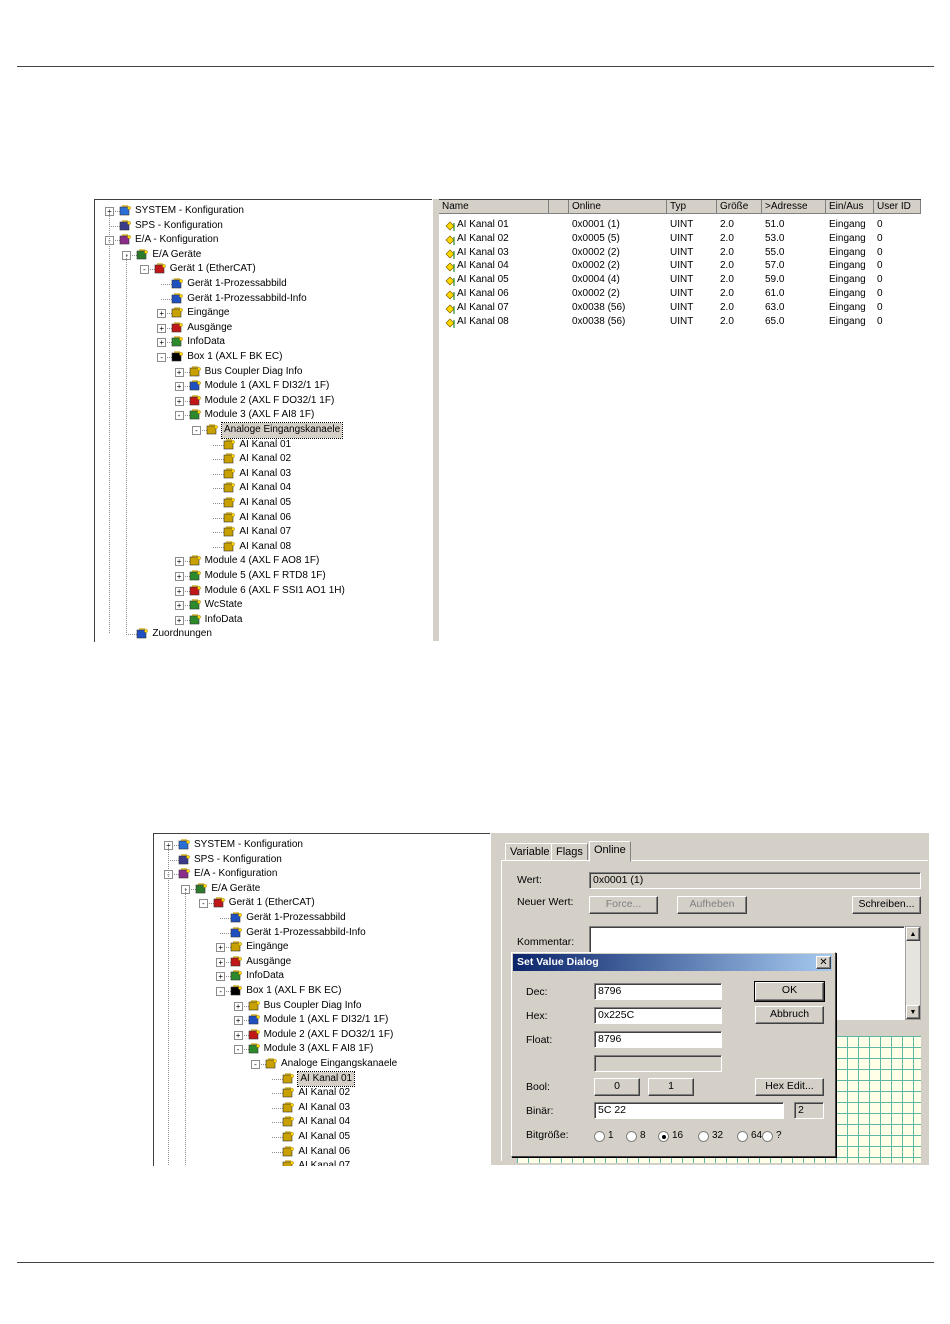 This screenshot has width=950, height=1324. Describe the element at coordinates (680, 239) in the screenshot. I see `table-row: AI Kanal 02 0x0005 (5) UINT 2.0 53.0 Eingang 0` at that location.